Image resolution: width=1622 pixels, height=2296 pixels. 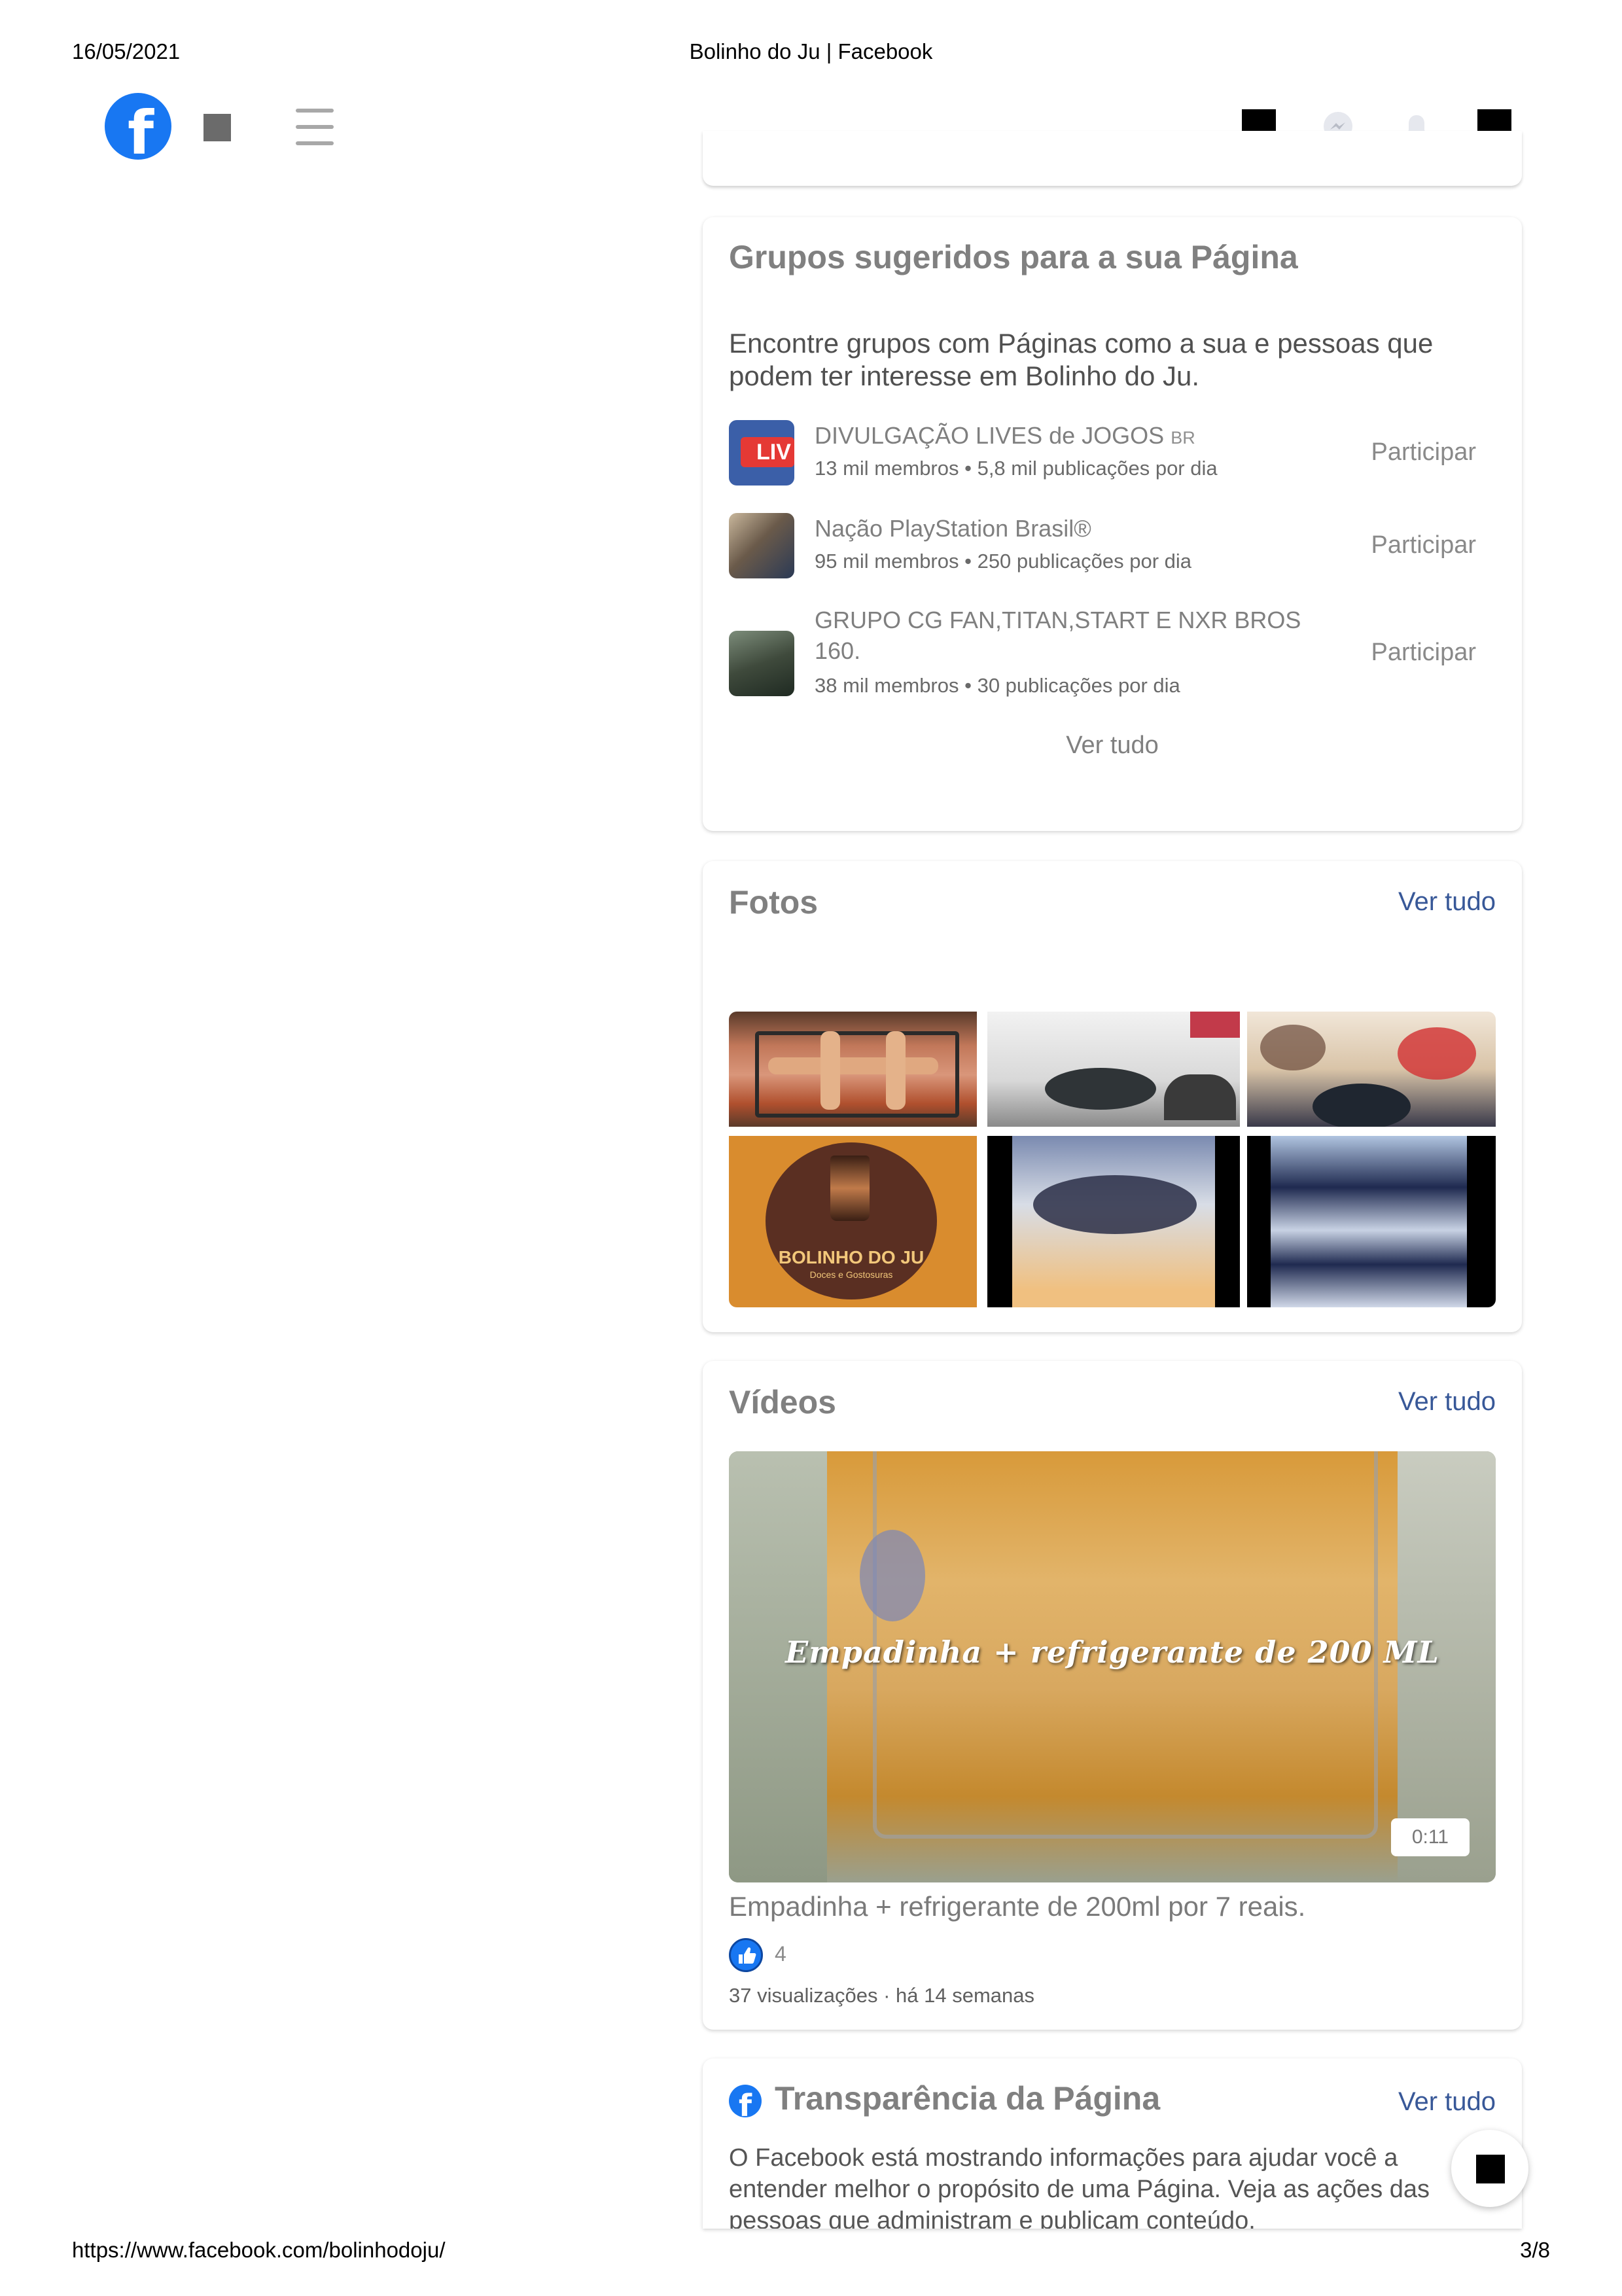 I want to click on photo-logo-subtext: Doces e Gostosuras, so click(x=851, y=1274).